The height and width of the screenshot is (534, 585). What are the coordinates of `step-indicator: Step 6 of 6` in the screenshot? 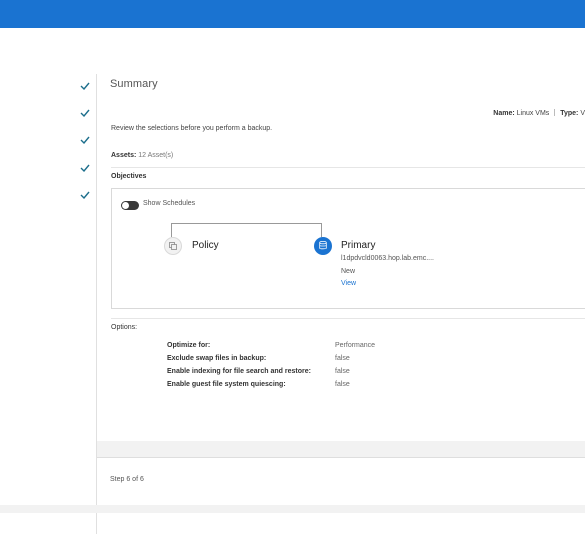 It's located at (127, 479).